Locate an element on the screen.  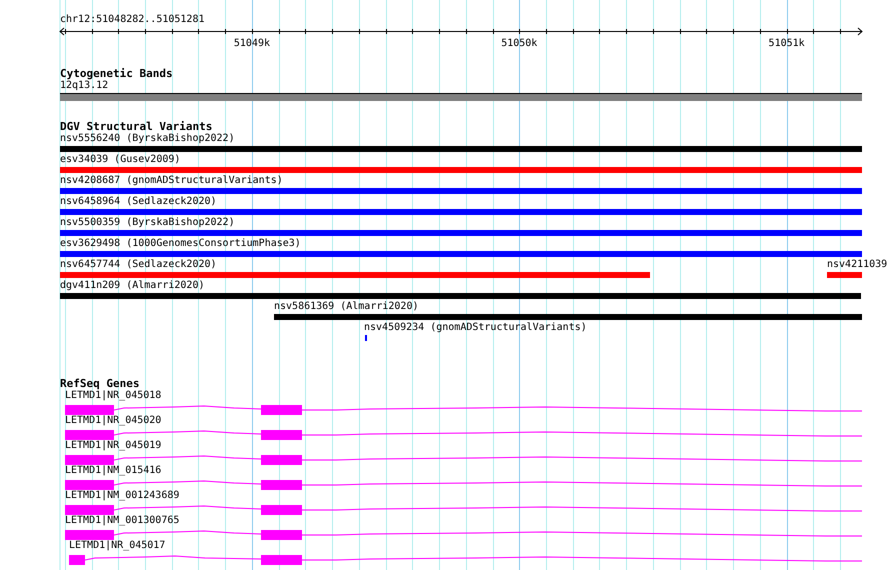
variant-label: nsv5861369 (Almarri2020) is located at coordinates (346, 307).